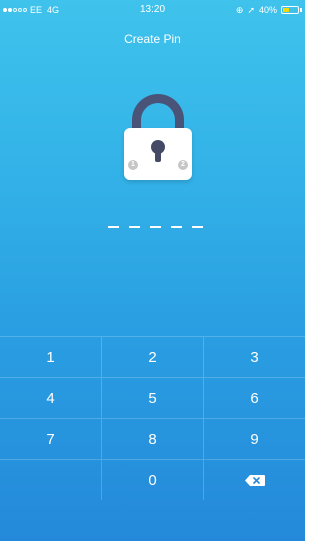 The height and width of the screenshot is (541, 320). I want to click on keypad-key-2: 2, so click(153, 357).